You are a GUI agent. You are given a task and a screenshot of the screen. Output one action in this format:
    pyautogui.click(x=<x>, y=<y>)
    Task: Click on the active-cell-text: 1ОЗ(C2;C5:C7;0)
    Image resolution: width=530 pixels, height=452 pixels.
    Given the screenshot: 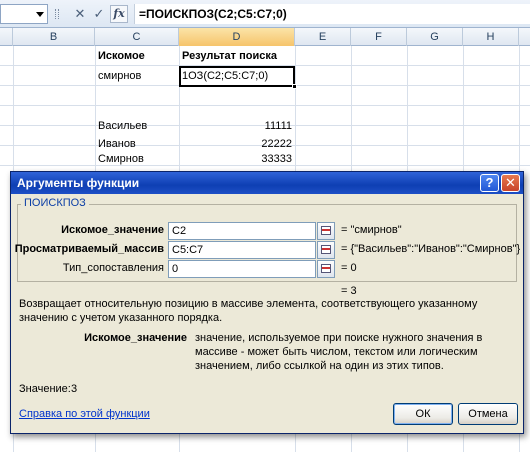 What is the action you would take?
    pyautogui.click(x=225, y=76)
    